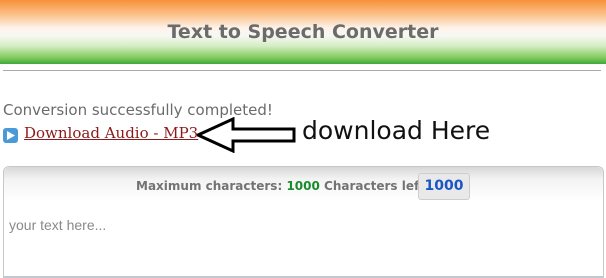 Image resolution: width=606 pixels, height=278 pixels. I want to click on page-title: Text to Speech Converter, so click(303, 32).